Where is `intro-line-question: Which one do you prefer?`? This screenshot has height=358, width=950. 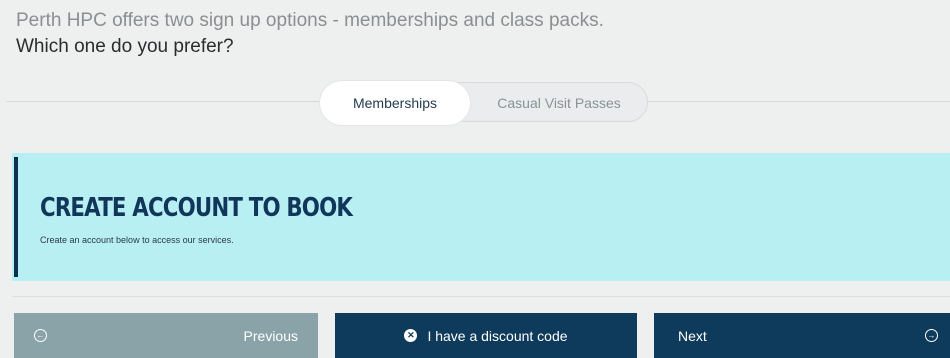 intro-line-question: Which one do you prefer? is located at coordinates (125, 46).